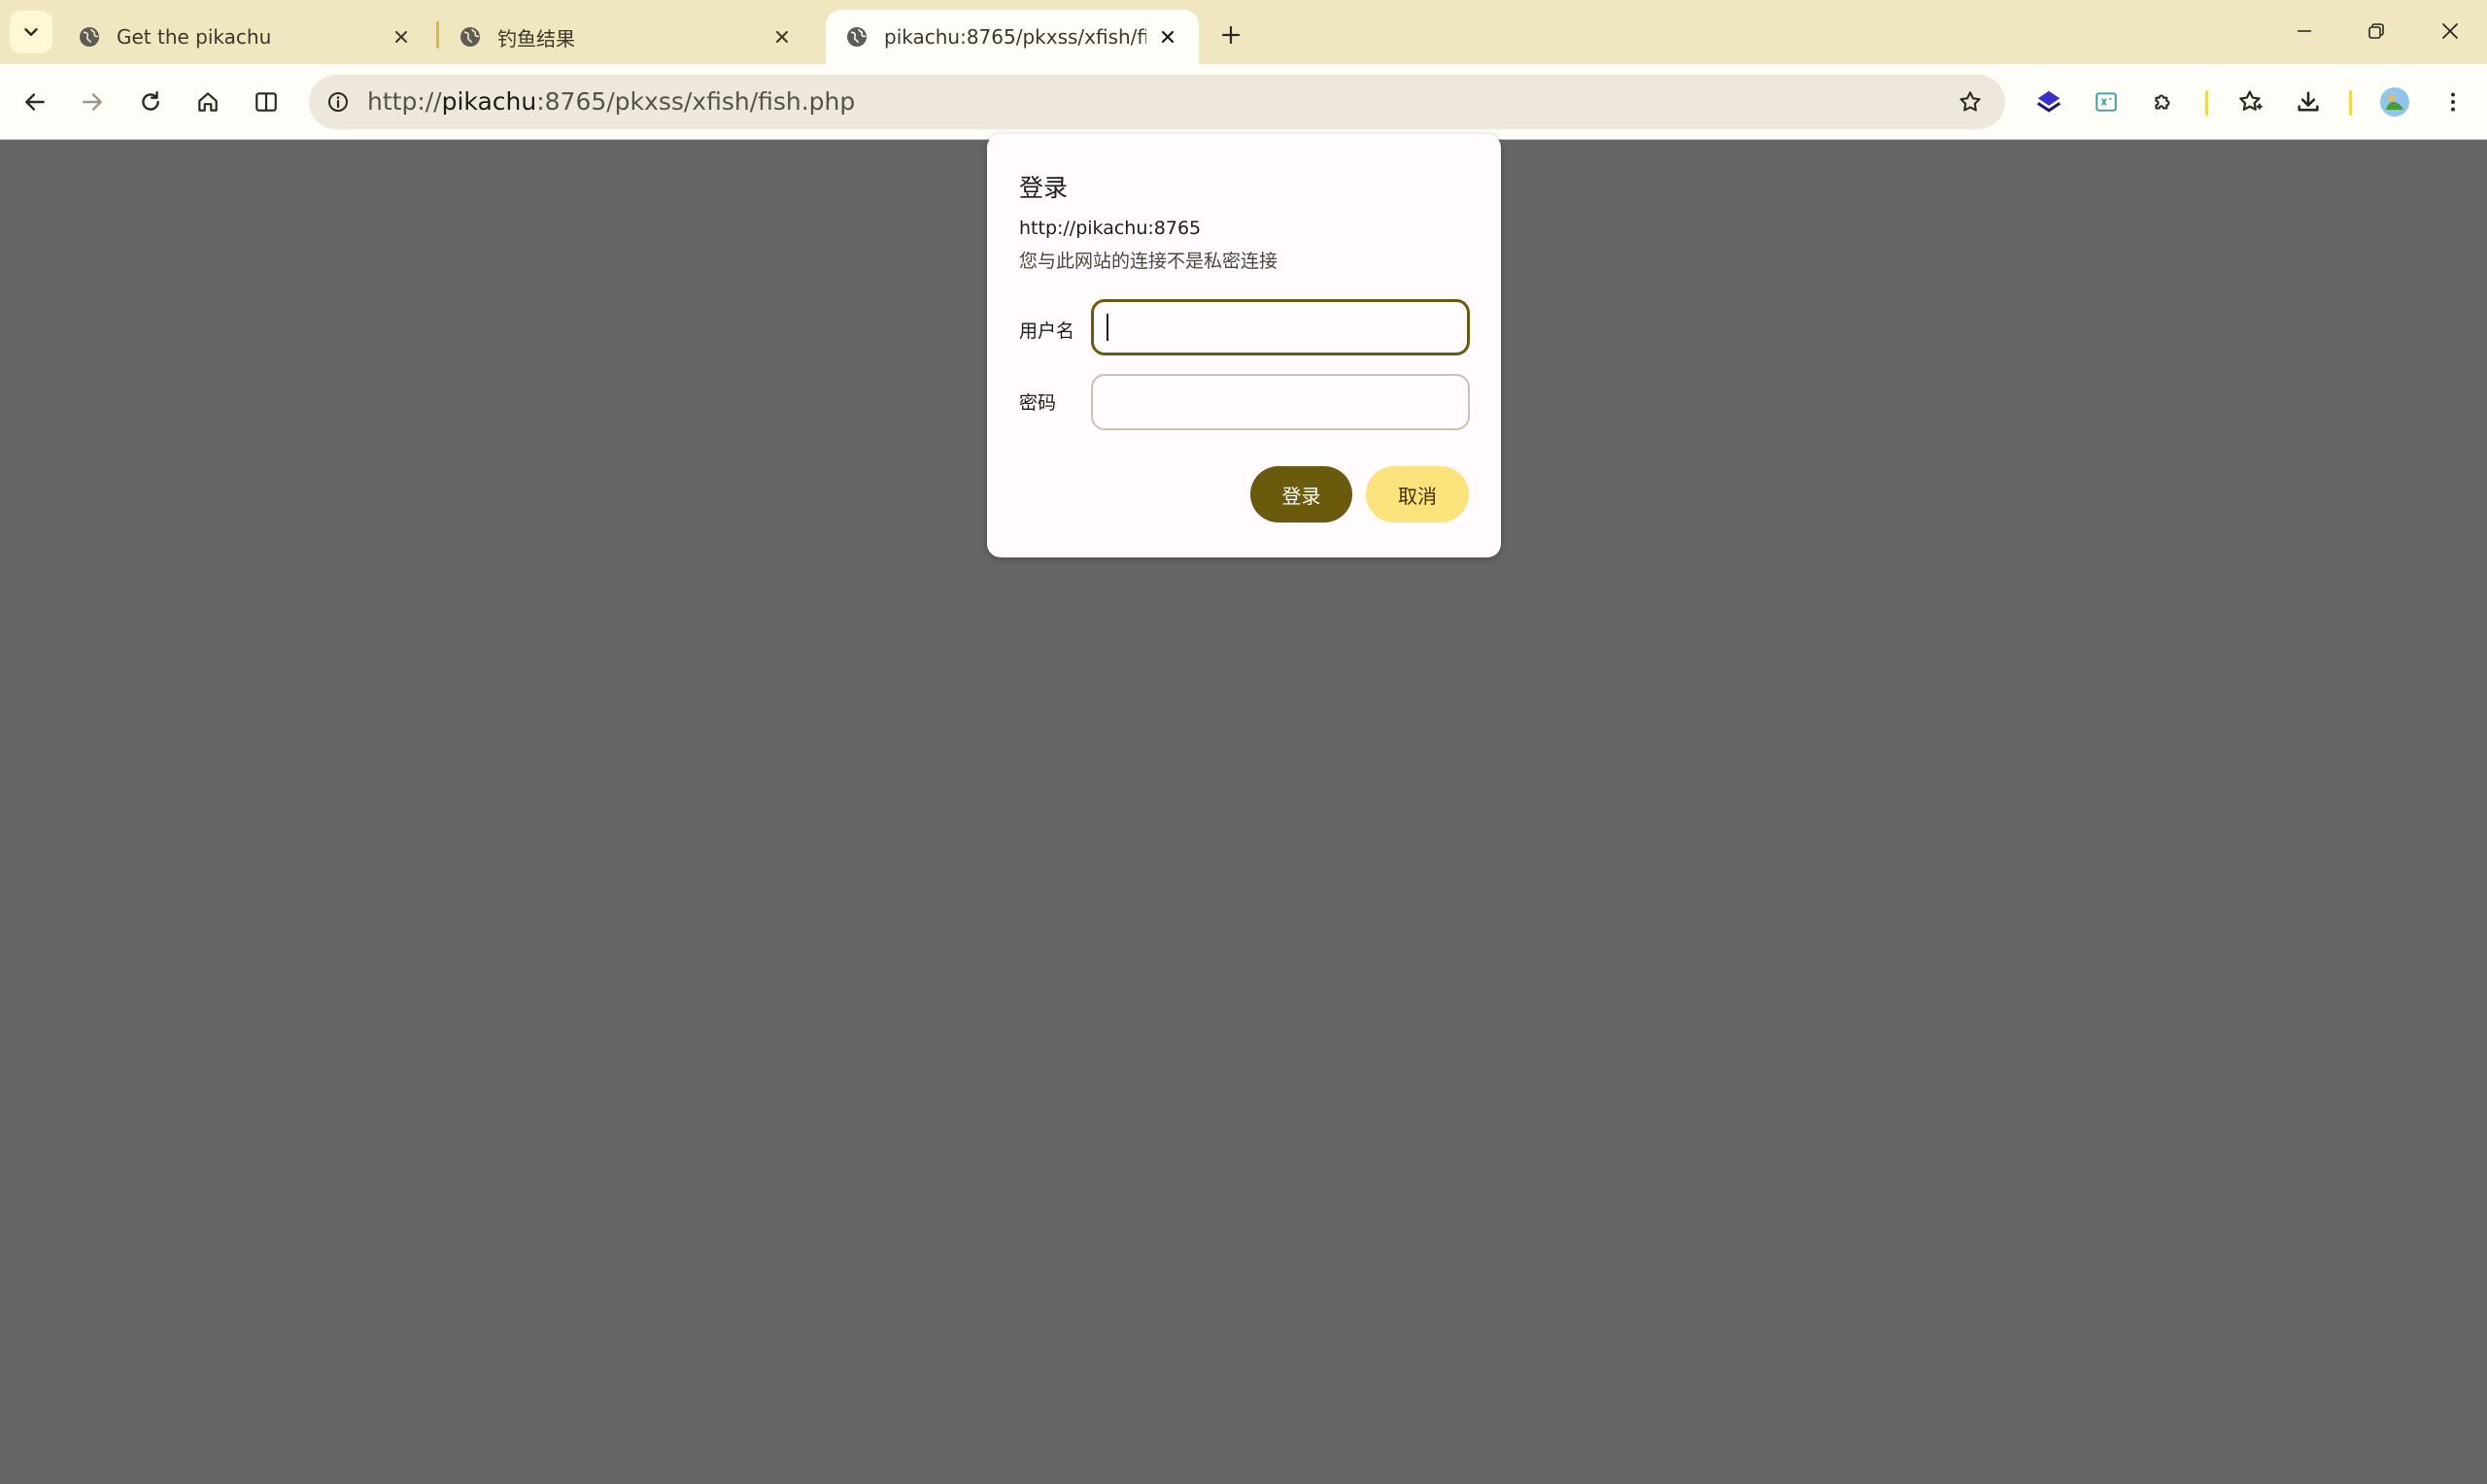 This screenshot has height=1484, width=2487. I want to click on home-icon, so click(208, 102).